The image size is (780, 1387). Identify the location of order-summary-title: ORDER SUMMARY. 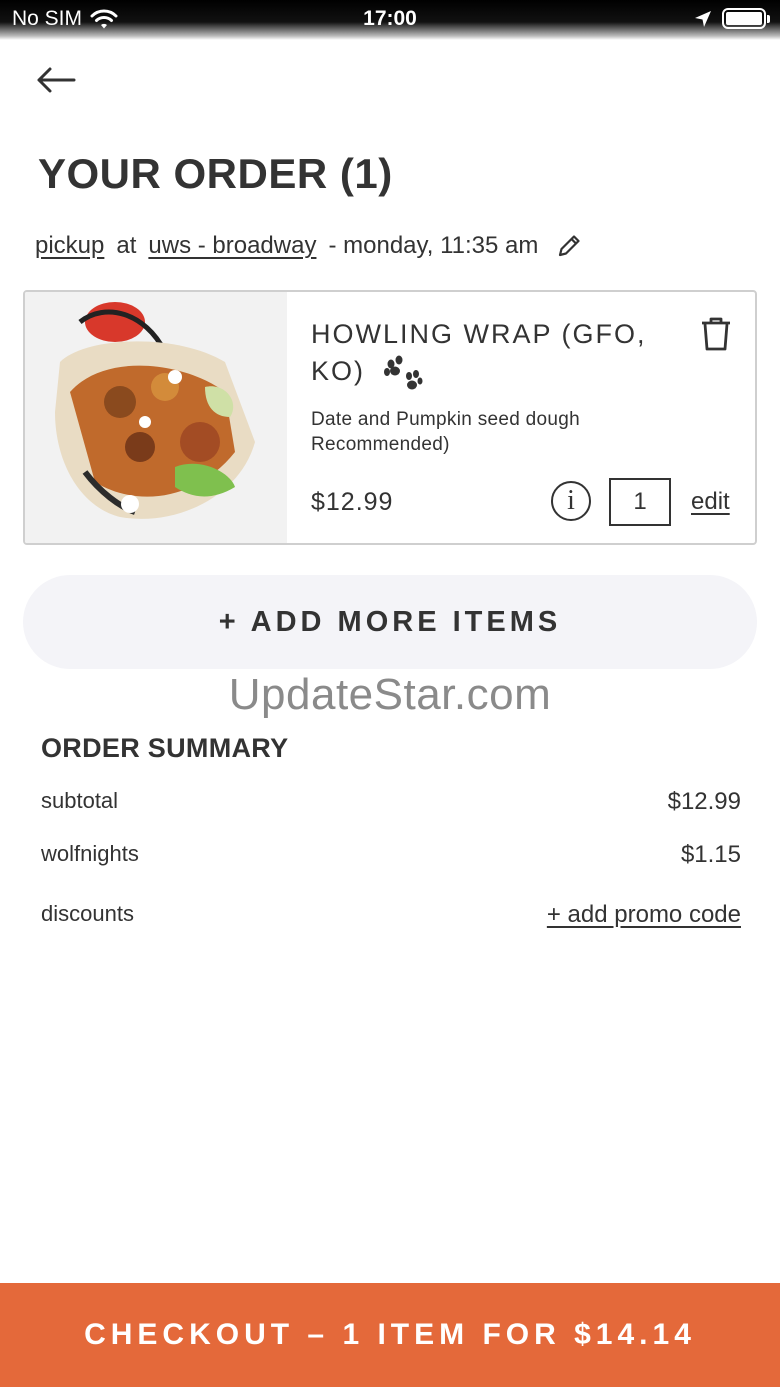
(165, 748).